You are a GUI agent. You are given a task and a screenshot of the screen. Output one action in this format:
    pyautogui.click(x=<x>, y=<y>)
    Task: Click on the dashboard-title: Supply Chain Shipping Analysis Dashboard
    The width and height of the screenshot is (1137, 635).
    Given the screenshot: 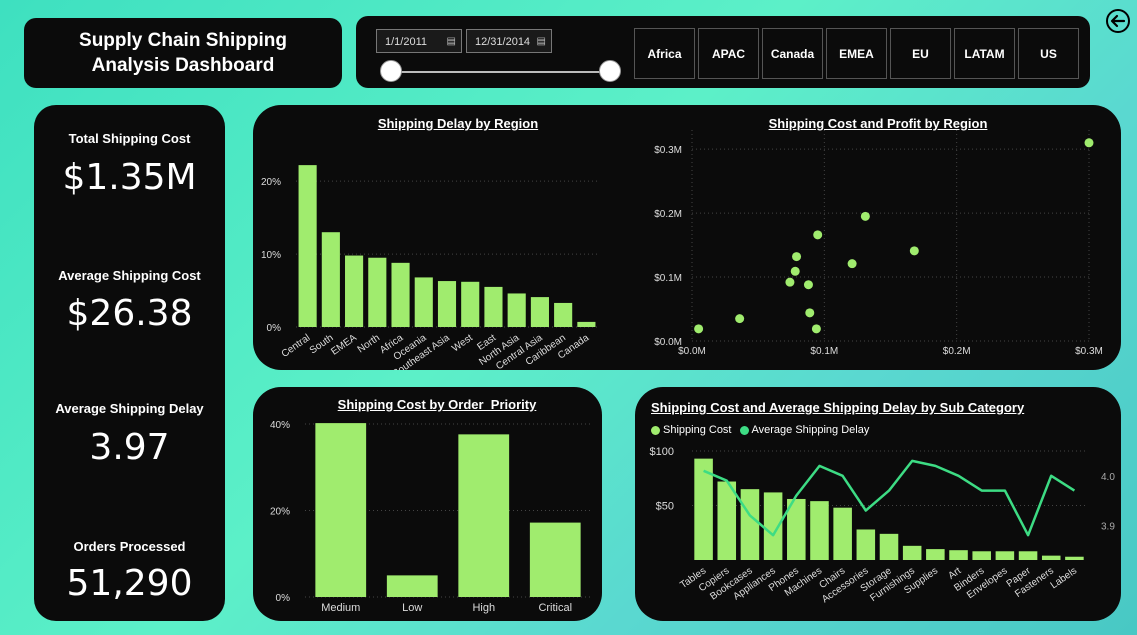 What is the action you would take?
    pyautogui.click(x=183, y=53)
    